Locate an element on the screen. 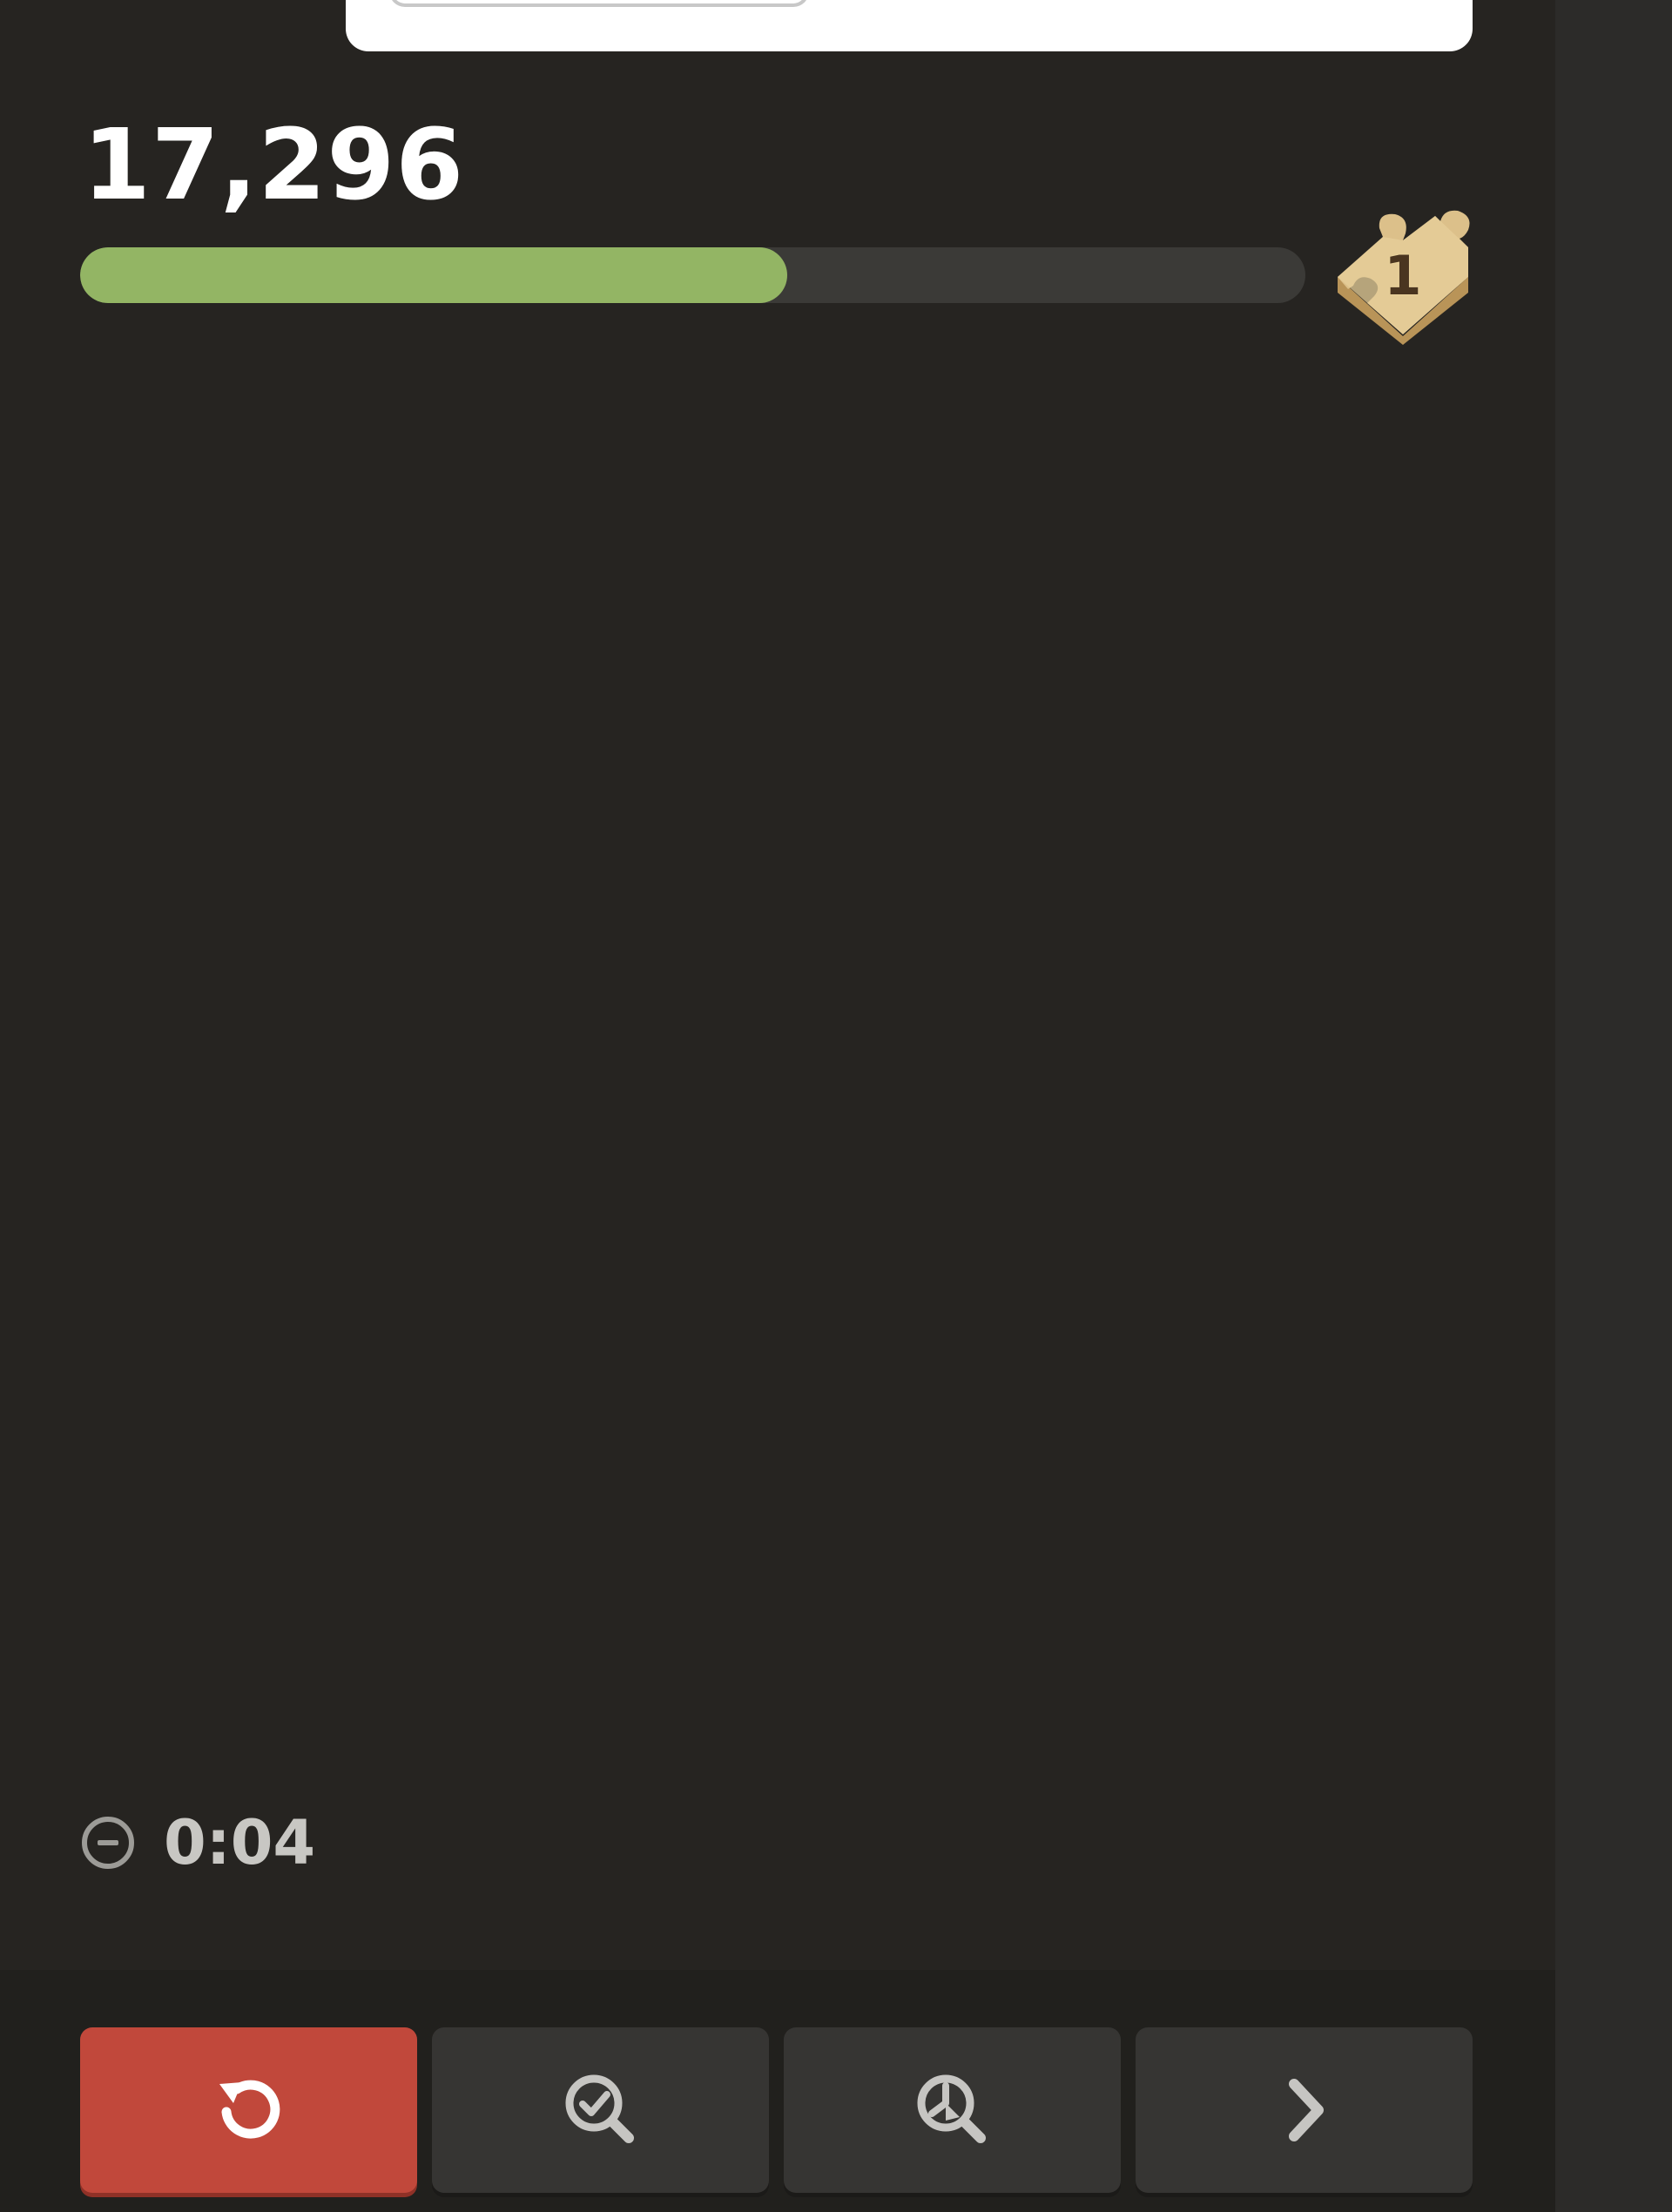 This screenshot has height=2212, width=1672. analysis-button is located at coordinates (952, 2110).